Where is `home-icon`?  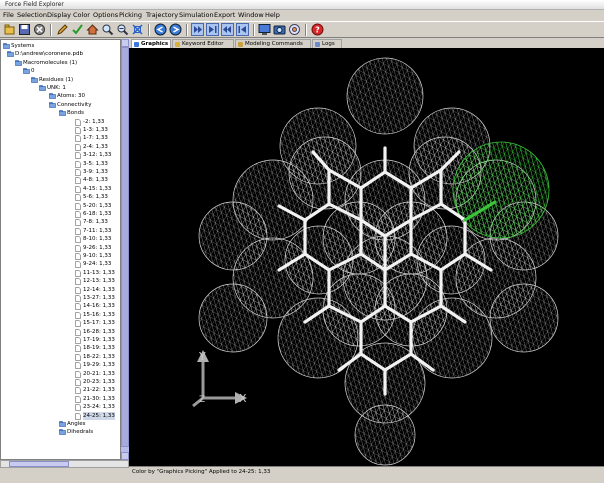
home-icon is located at coordinates (92, 29).